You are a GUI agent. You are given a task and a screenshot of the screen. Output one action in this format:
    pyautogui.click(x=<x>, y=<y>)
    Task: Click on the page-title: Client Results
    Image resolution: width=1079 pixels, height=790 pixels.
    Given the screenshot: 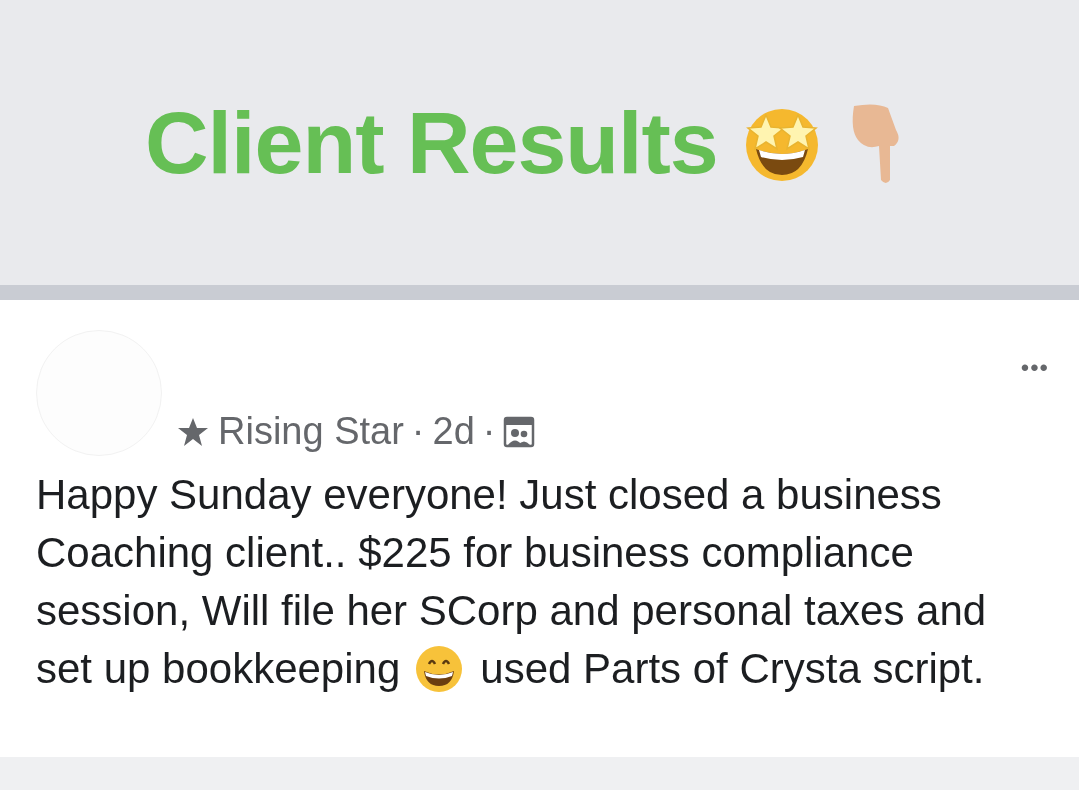 What is the action you would take?
    pyautogui.click(x=431, y=142)
    